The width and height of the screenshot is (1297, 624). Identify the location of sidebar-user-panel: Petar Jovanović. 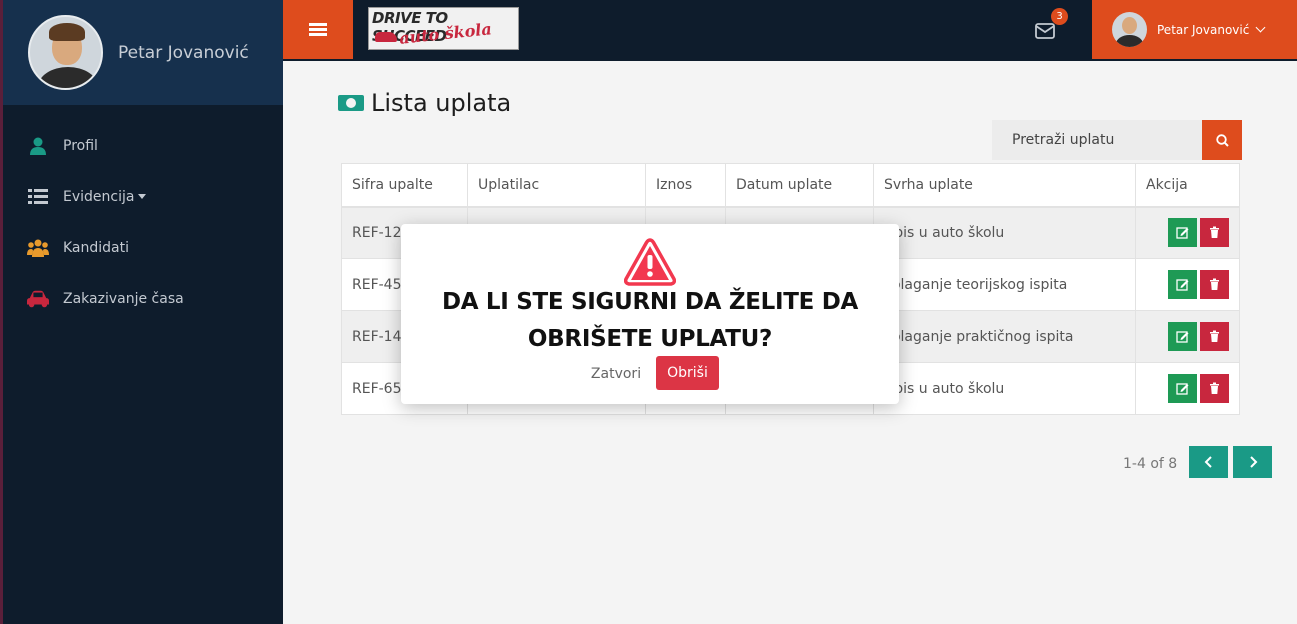
(143, 52).